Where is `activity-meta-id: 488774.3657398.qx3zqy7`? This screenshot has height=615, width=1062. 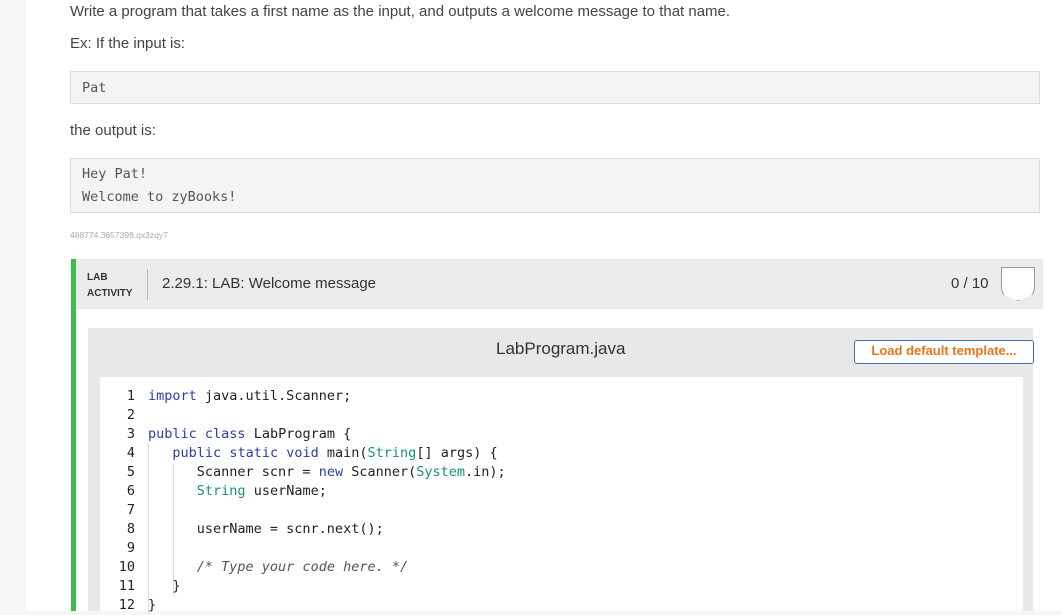
activity-meta-id: 488774.3657398.qx3zqy7 is located at coordinates (119, 235).